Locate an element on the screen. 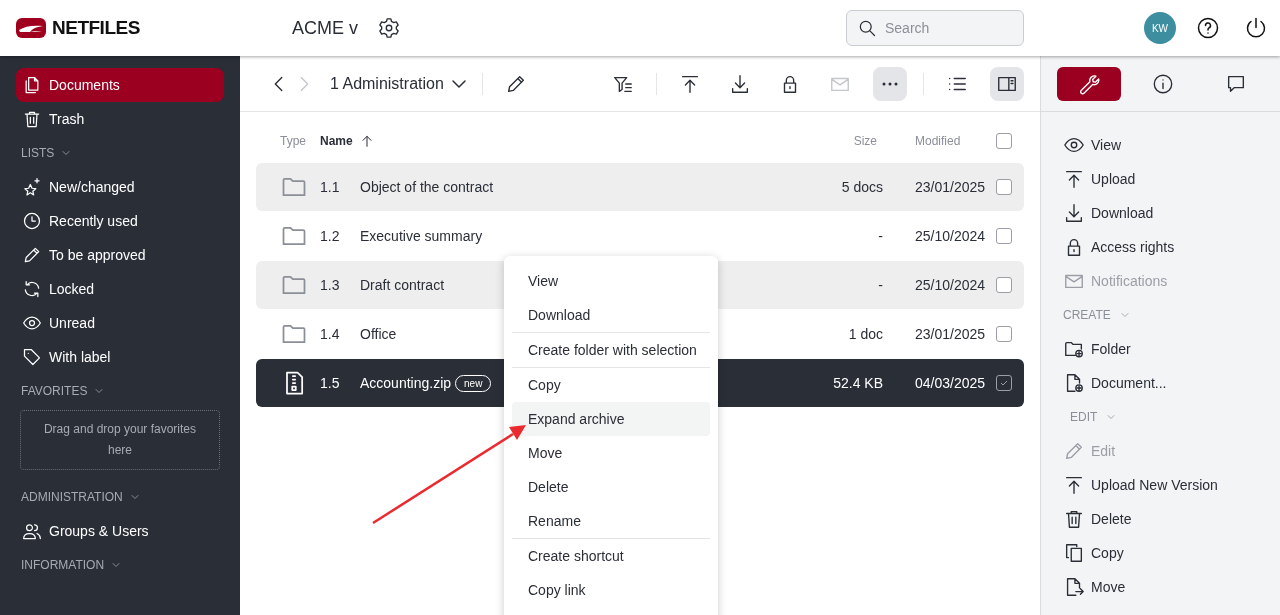 The width and height of the screenshot is (1280, 615). item-number: 1.5 is located at coordinates (330, 383).